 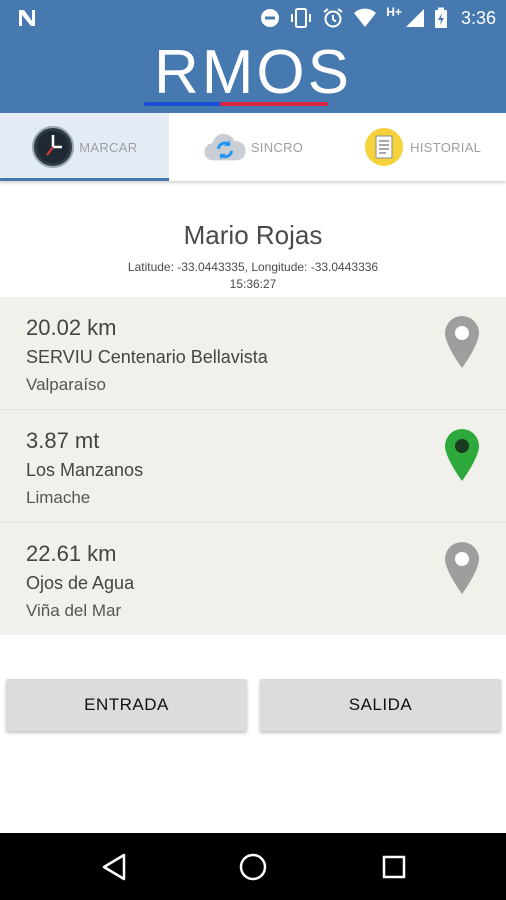 I want to click on user-timestamp: 15:36:27, so click(x=253, y=284).